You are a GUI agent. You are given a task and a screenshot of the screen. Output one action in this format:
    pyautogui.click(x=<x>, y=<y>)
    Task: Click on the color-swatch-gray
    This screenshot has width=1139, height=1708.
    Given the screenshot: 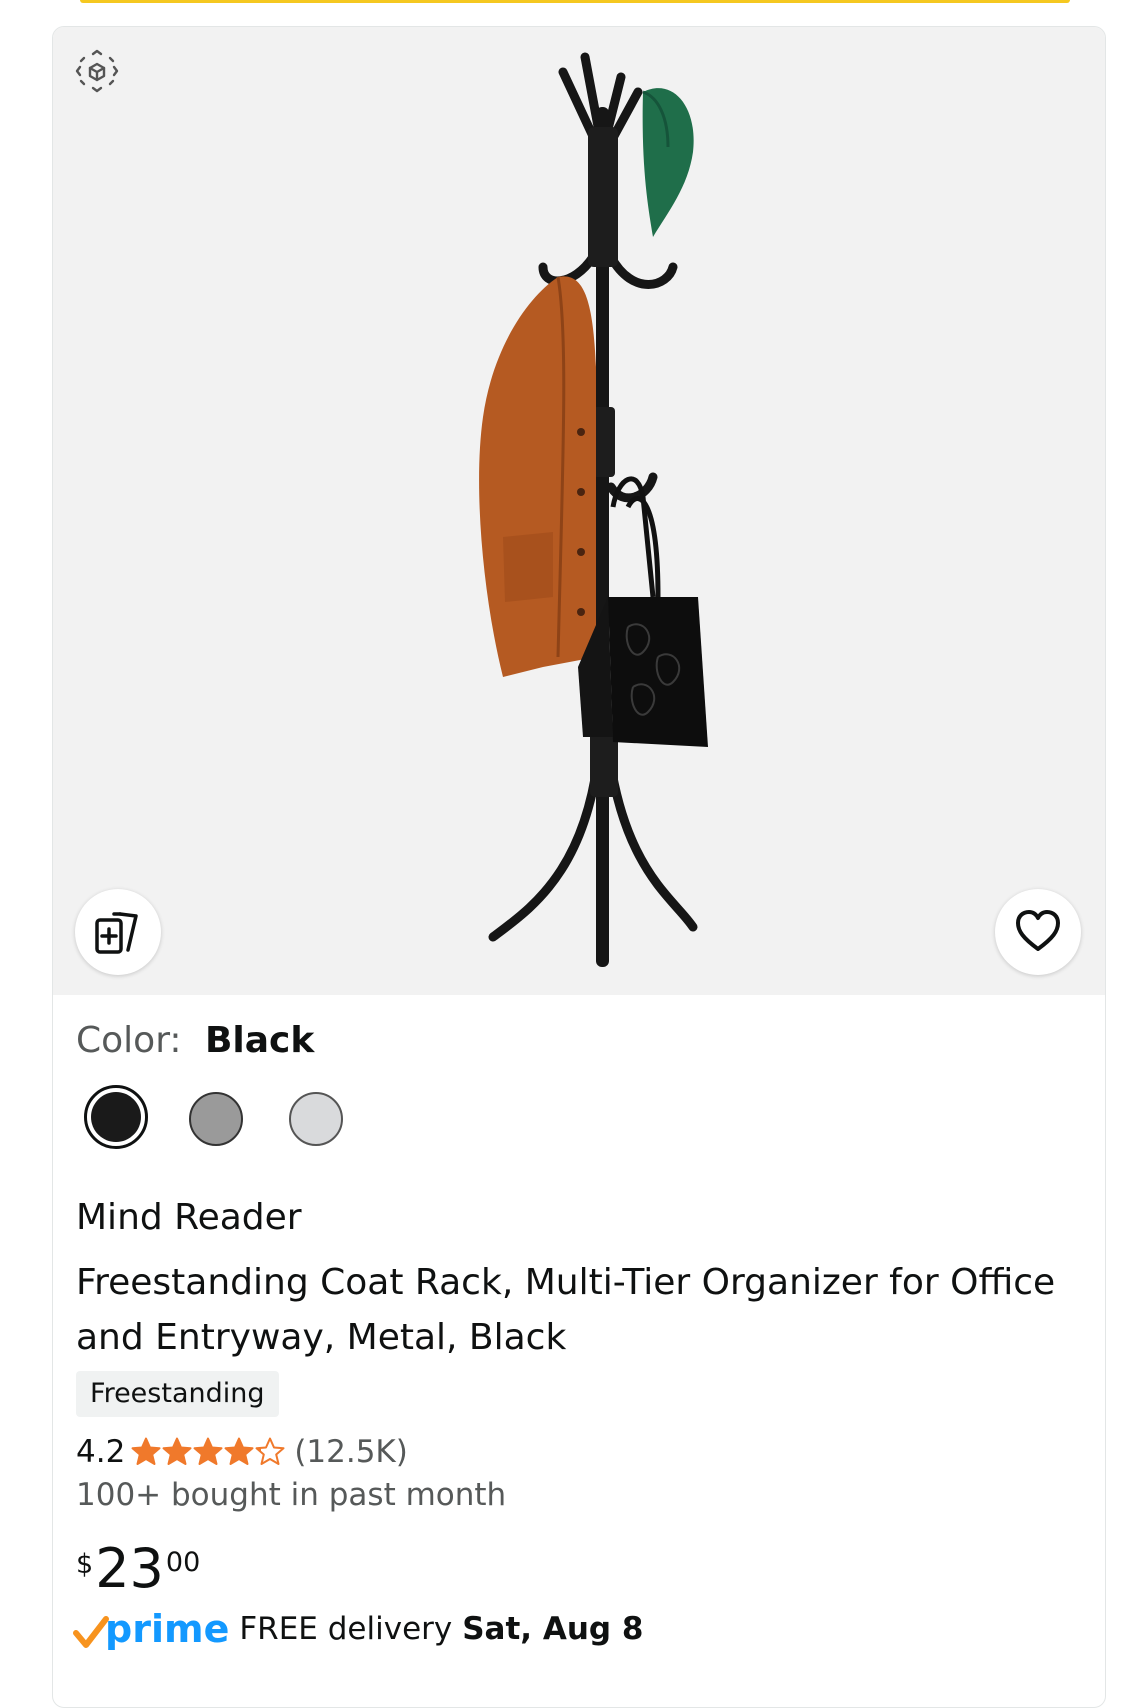 What is the action you would take?
    pyautogui.click(x=216, y=1119)
    